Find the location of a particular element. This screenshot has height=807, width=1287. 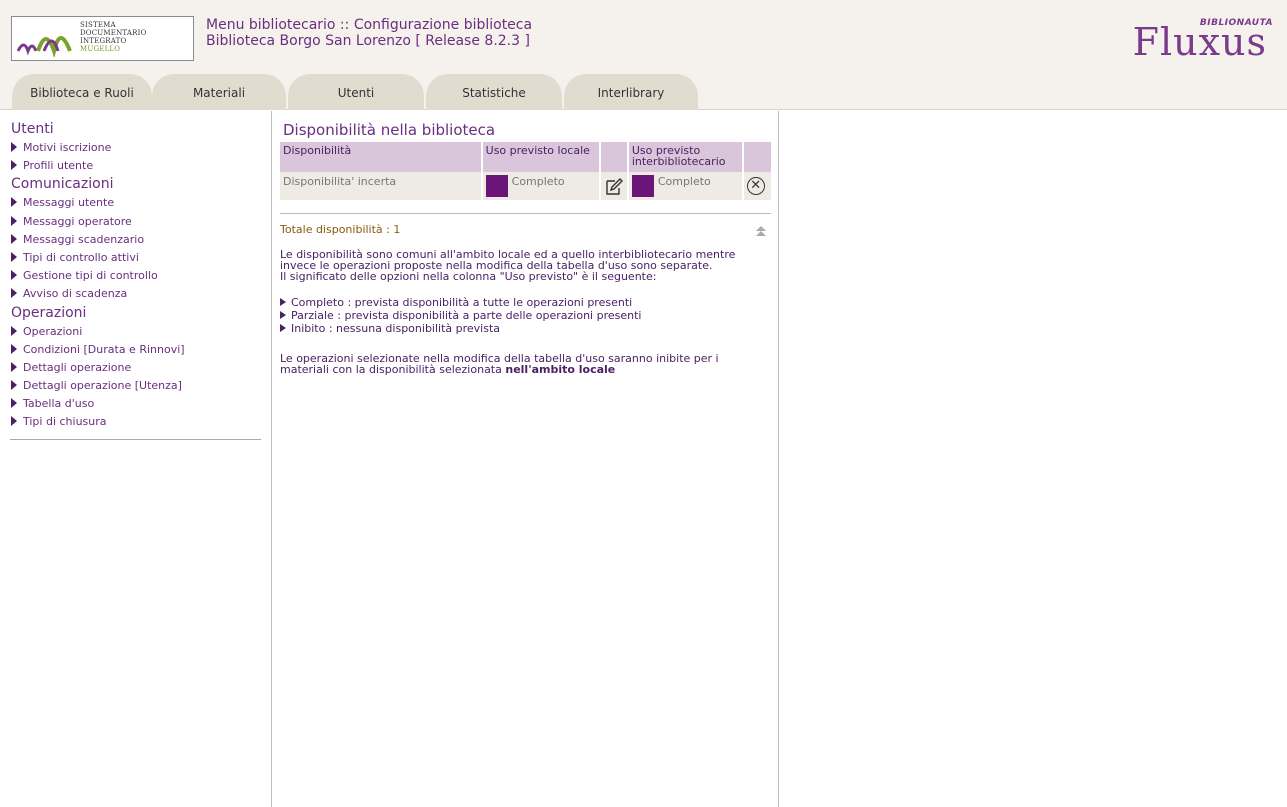

sidebar-item-motivi-iscrizione: Motivi iscrizione is located at coordinates (135, 148).